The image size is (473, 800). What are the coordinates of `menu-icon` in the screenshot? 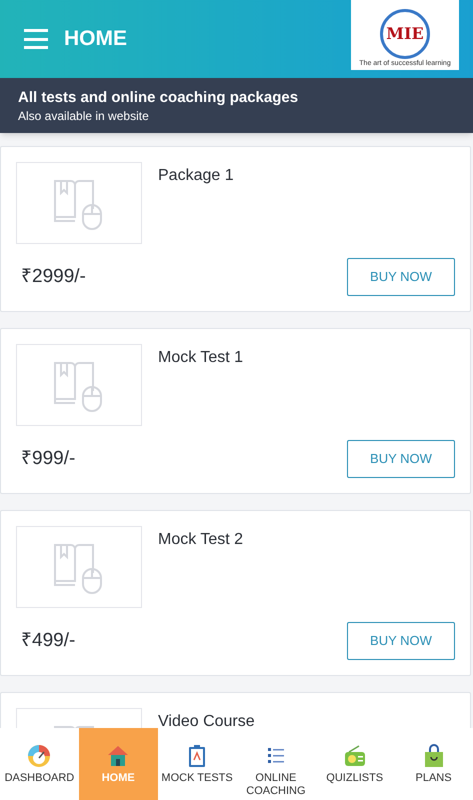 It's located at (36, 39).